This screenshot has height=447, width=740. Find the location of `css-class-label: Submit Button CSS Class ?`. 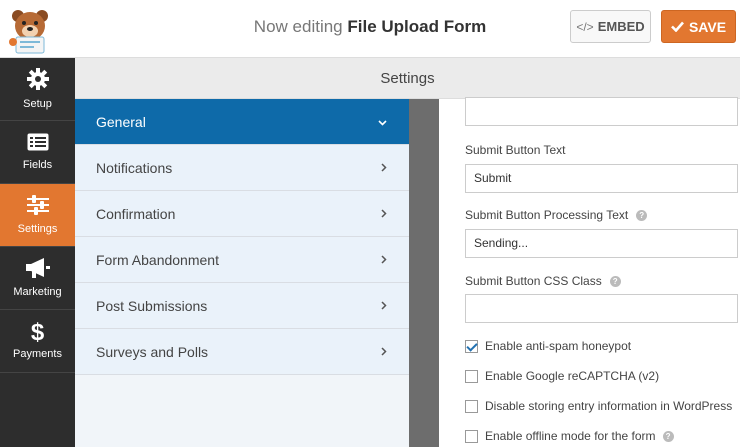

css-class-label: Submit Button CSS Class ? is located at coordinates (543, 281).